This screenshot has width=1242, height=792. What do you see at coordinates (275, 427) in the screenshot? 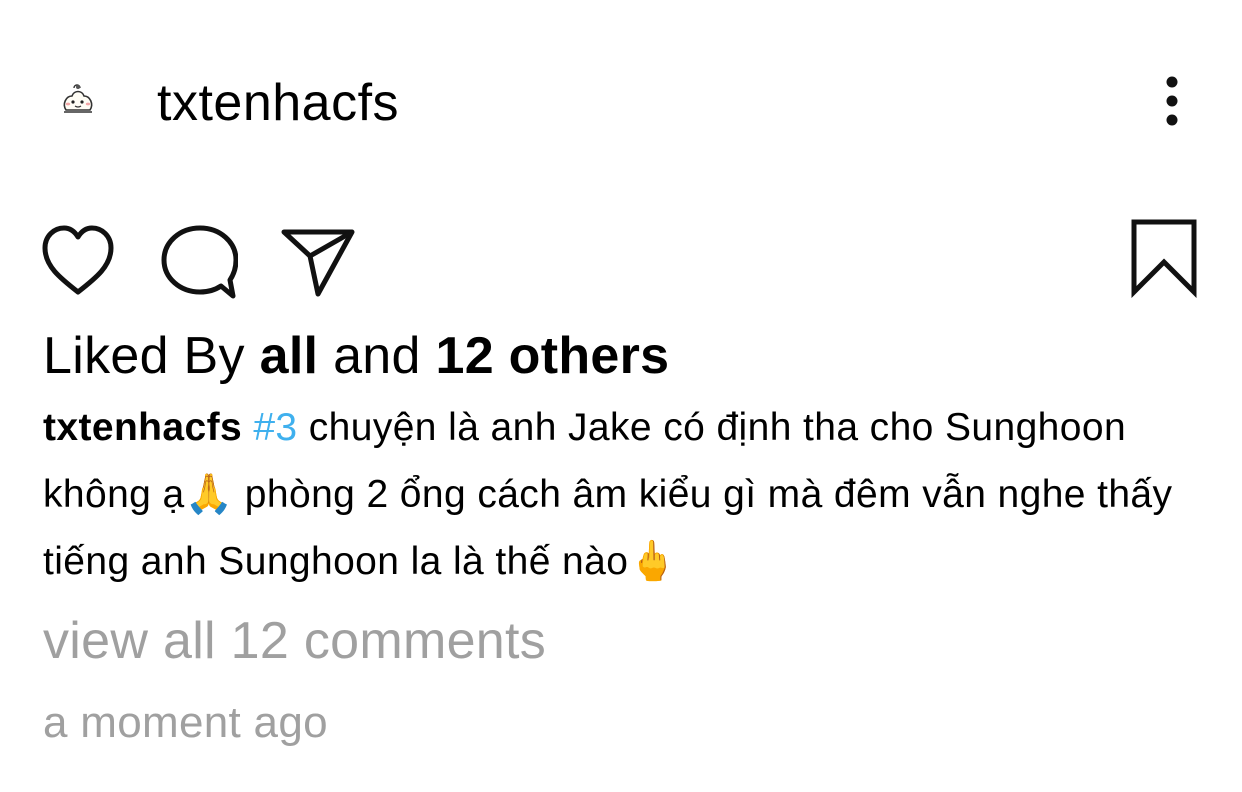
I see `caption-hashtag: #3` at bounding box center [275, 427].